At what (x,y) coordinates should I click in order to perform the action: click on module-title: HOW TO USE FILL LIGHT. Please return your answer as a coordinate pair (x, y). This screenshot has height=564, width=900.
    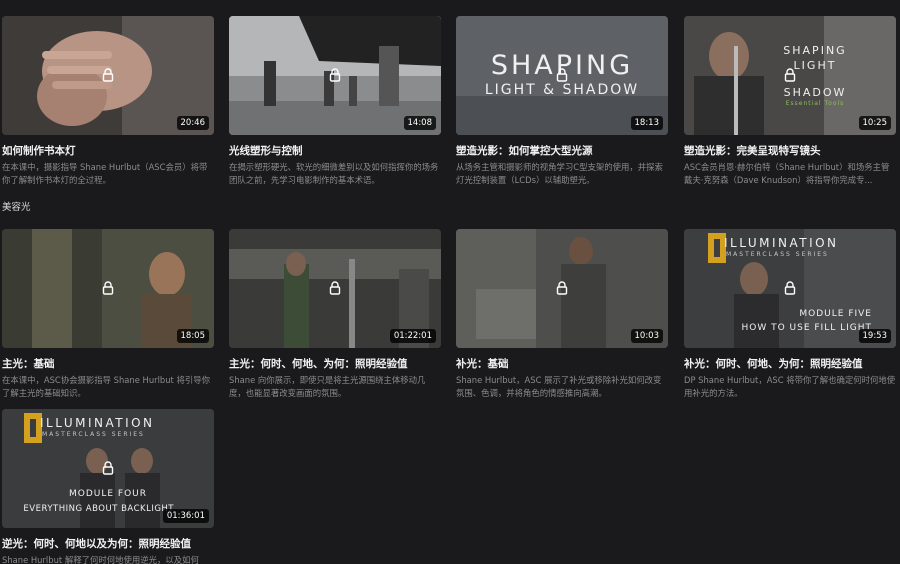
    Looking at the image, I should click on (806, 328).